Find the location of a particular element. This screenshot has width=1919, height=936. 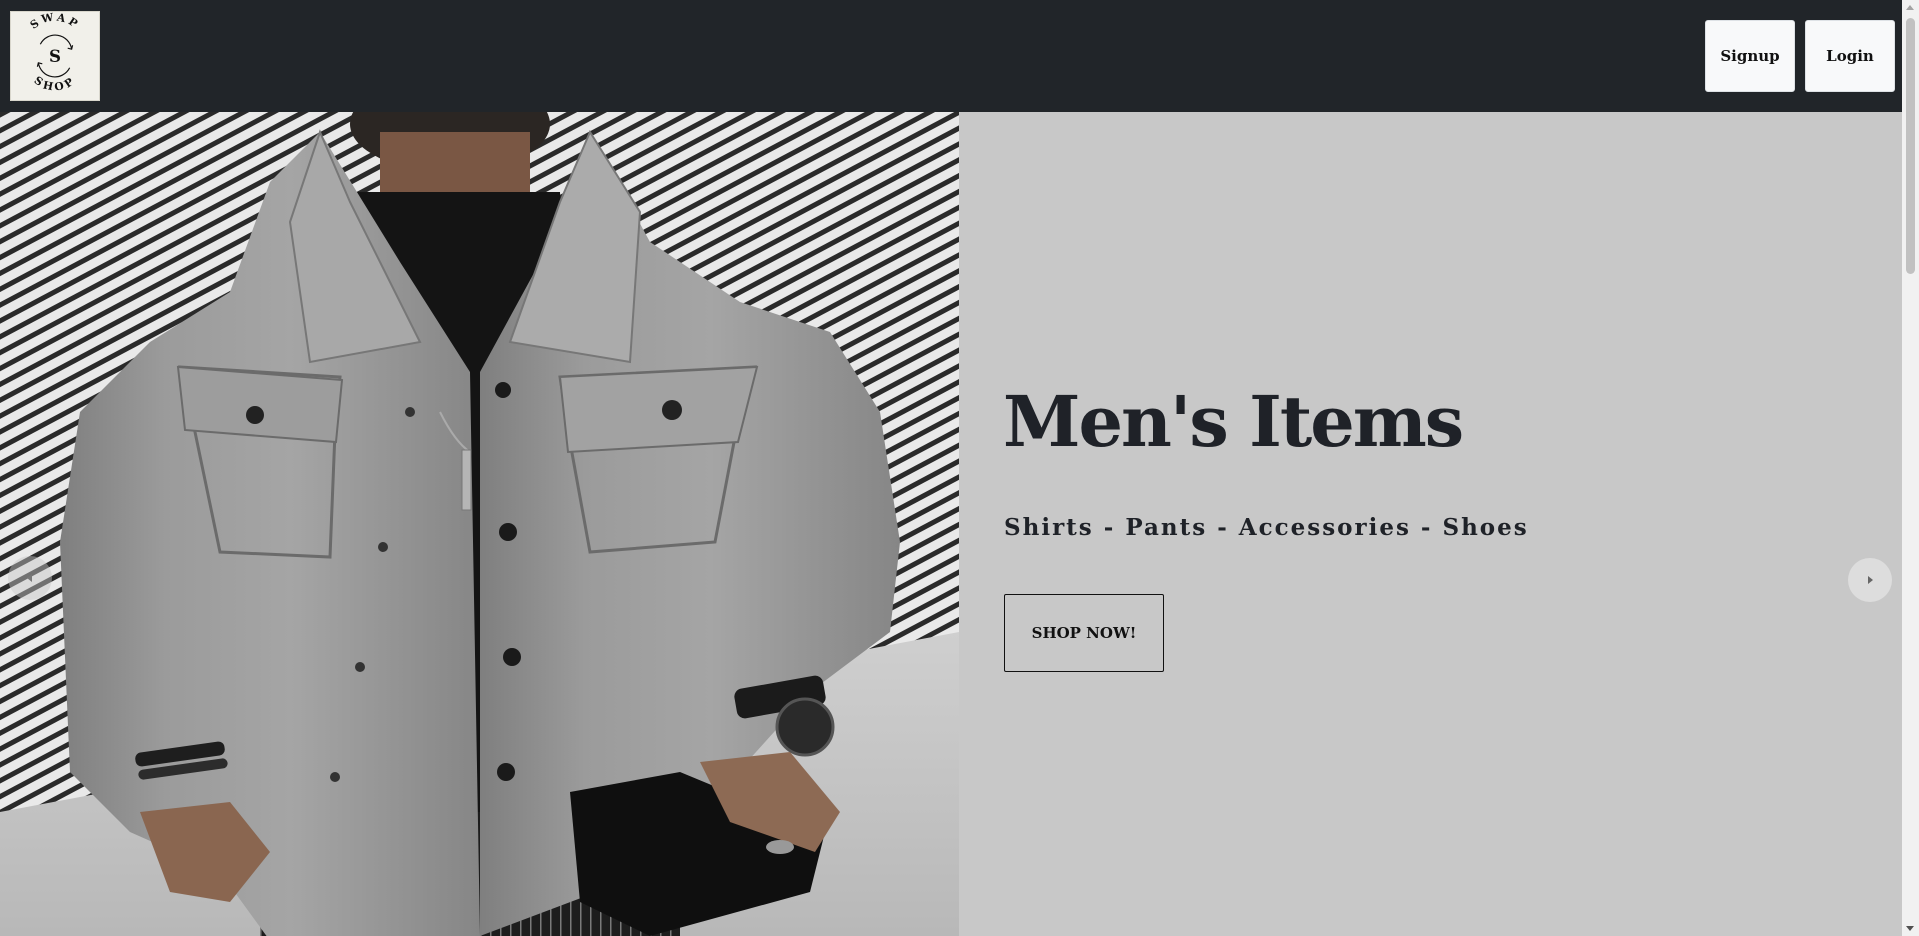

carousel-prev-button is located at coordinates (30, 578).